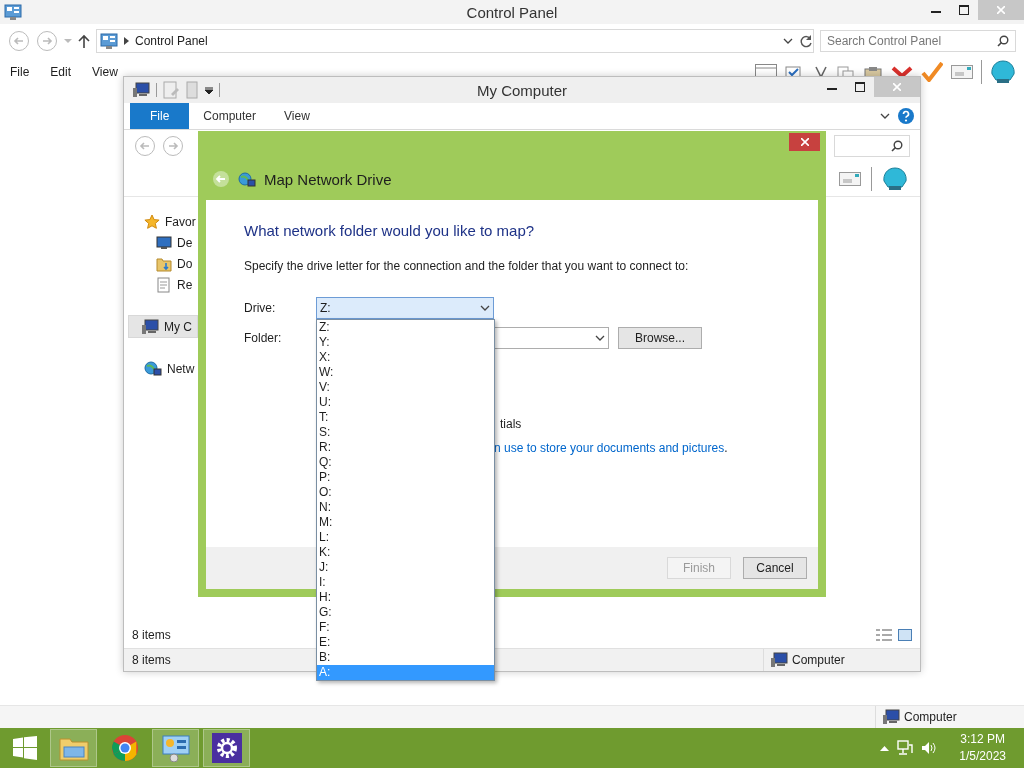 The height and width of the screenshot is (768, 1024). Describe the element at coordinates (328, 179) in the screenshot. I see `dialog-title: Map Network Drive` at that location.